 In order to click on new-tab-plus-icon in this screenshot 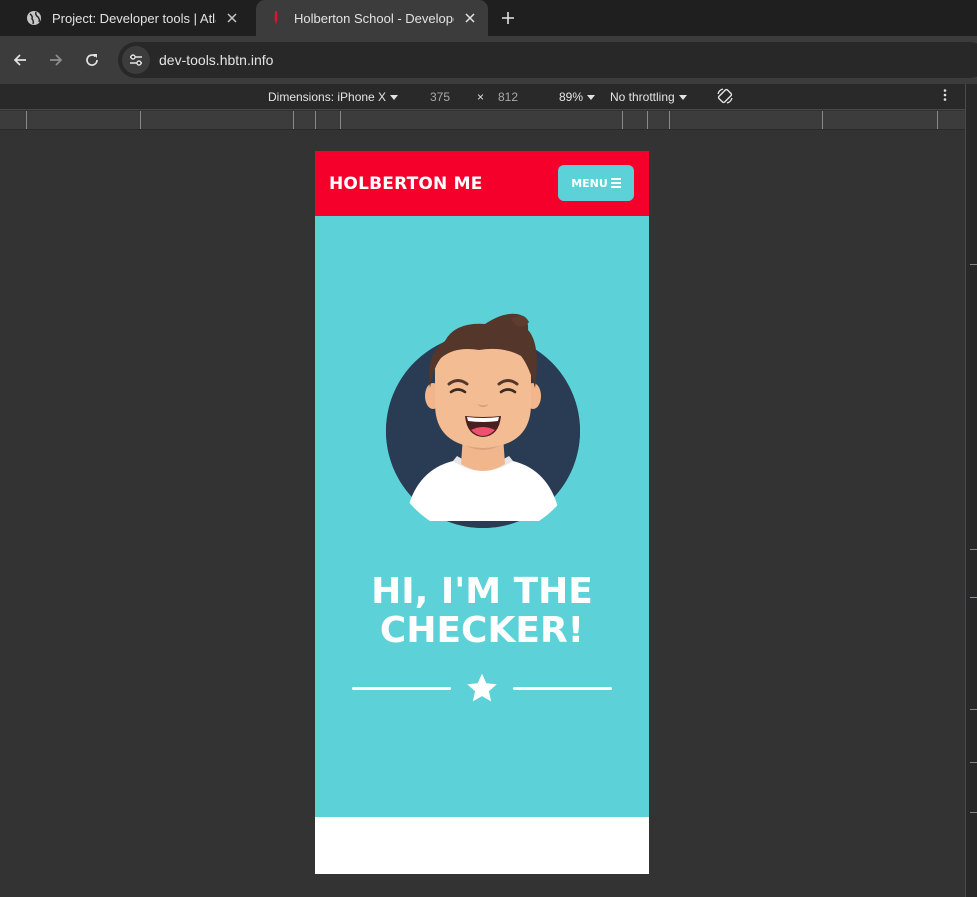, I will do `click(508, 18)`.